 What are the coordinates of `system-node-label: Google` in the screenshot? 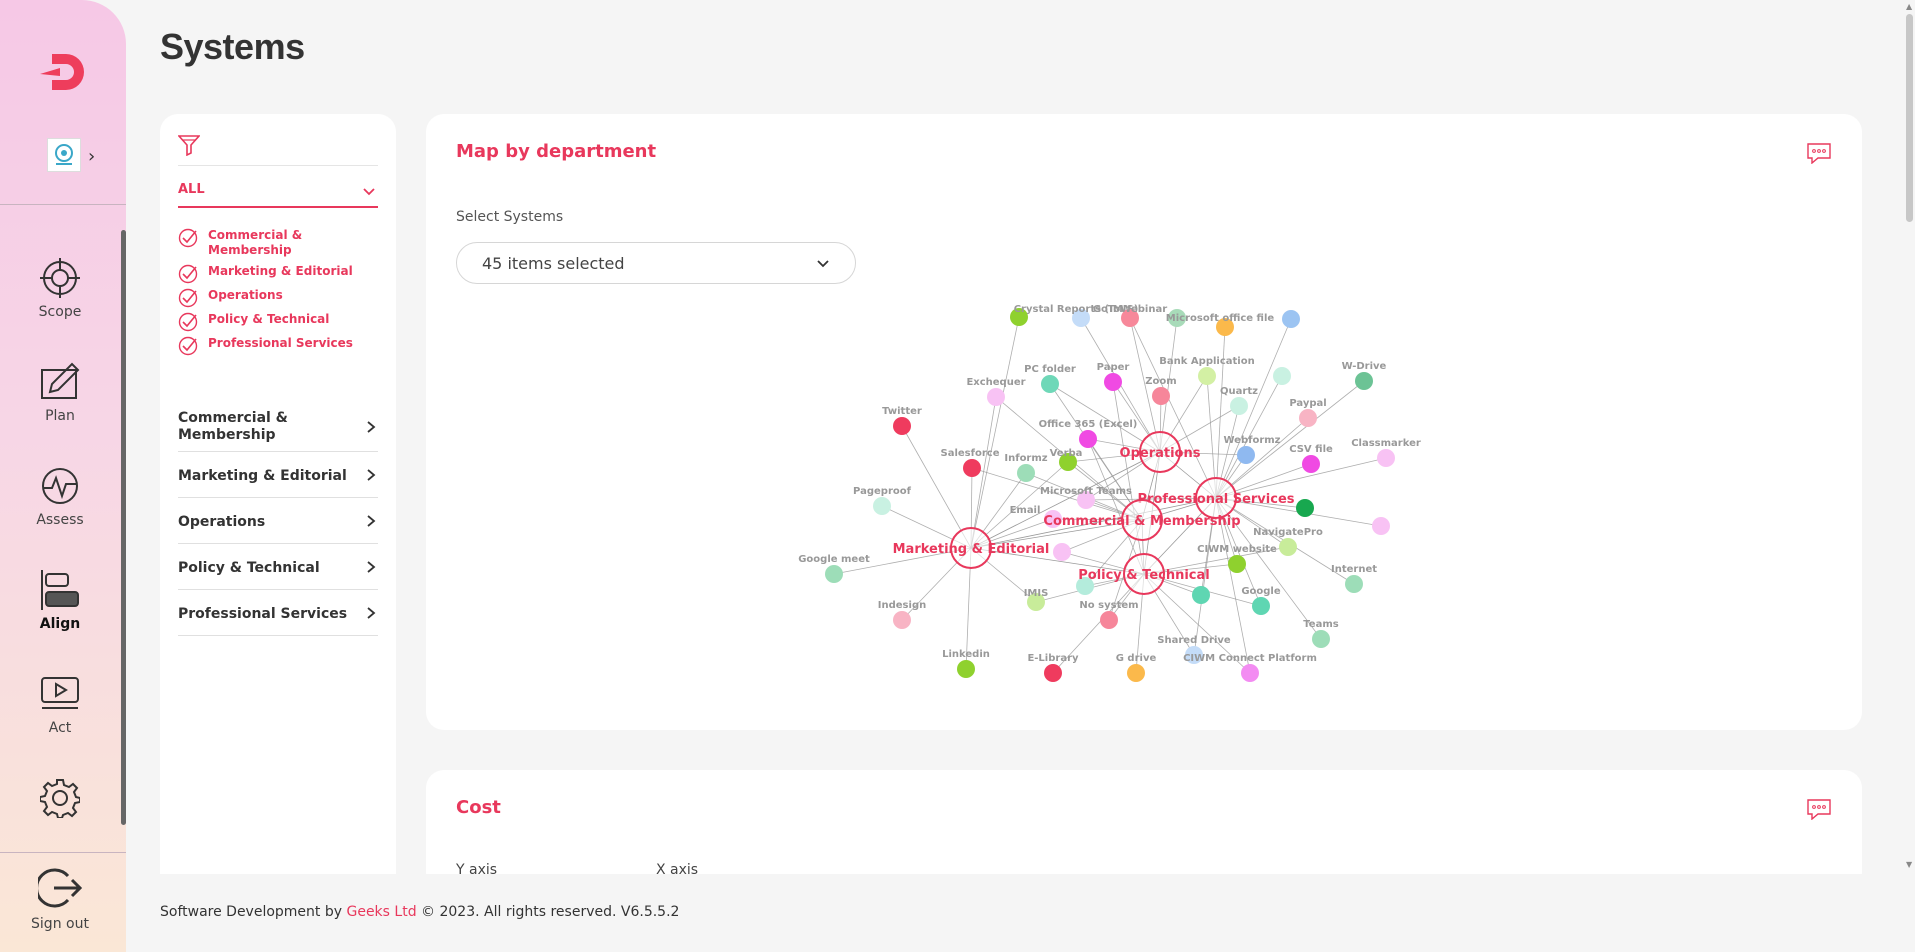 It's located at (1261, 591).